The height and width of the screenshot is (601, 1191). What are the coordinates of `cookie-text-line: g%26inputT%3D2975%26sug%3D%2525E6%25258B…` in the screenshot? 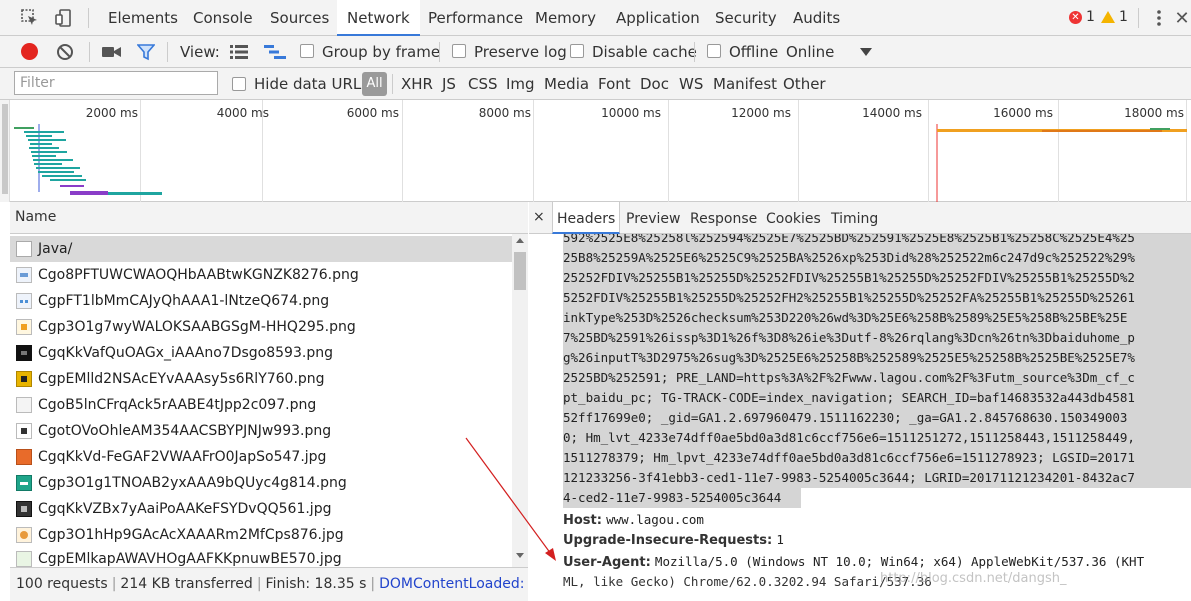 It's located at (877, 358).